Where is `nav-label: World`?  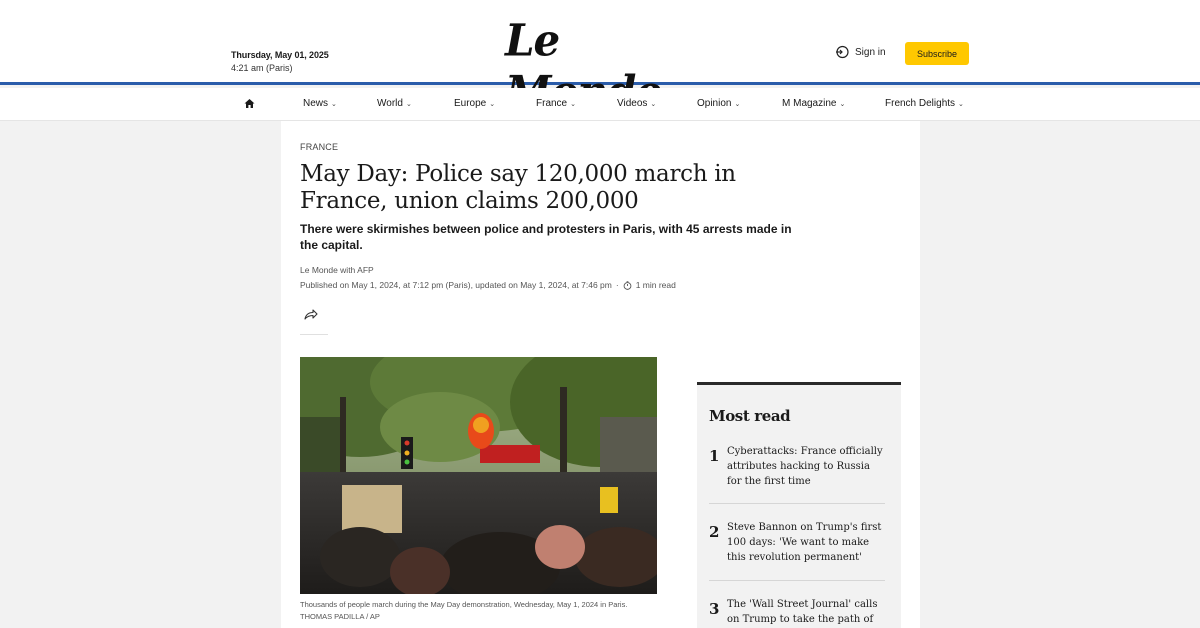 nav-label: World is located at coordinates (390, 103).